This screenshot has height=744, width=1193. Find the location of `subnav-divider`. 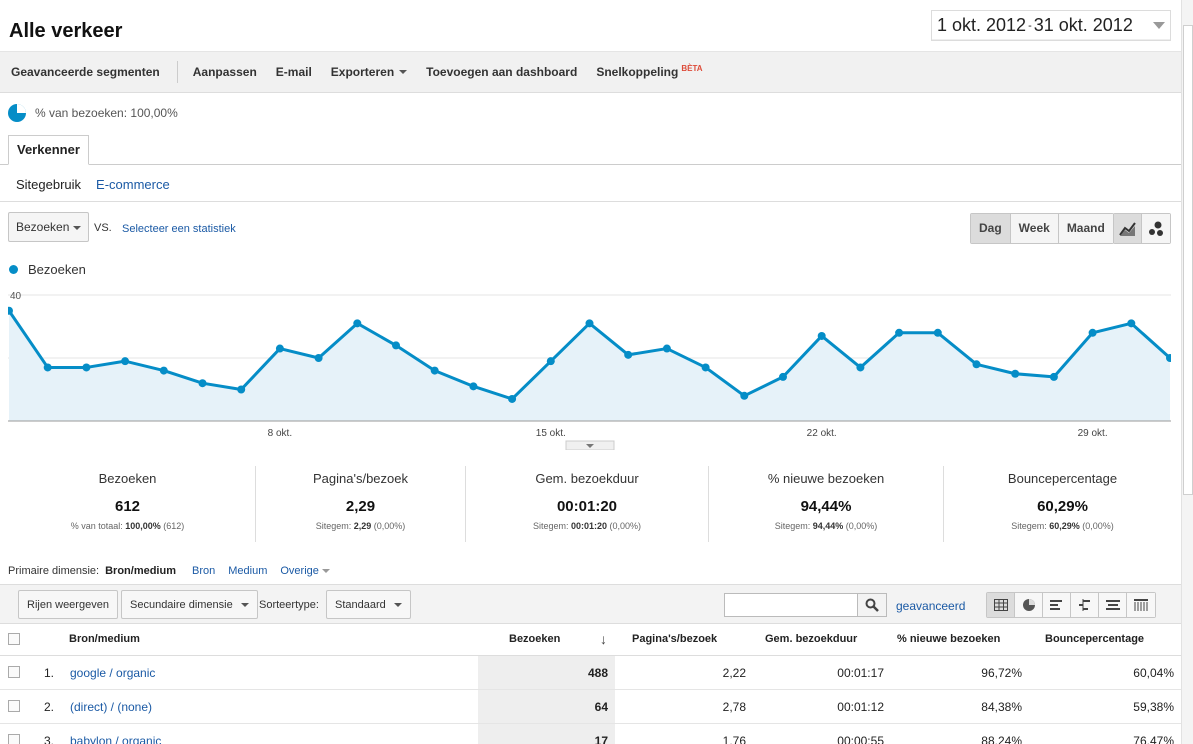

subnav-divider is located at coordinates (590, 201).